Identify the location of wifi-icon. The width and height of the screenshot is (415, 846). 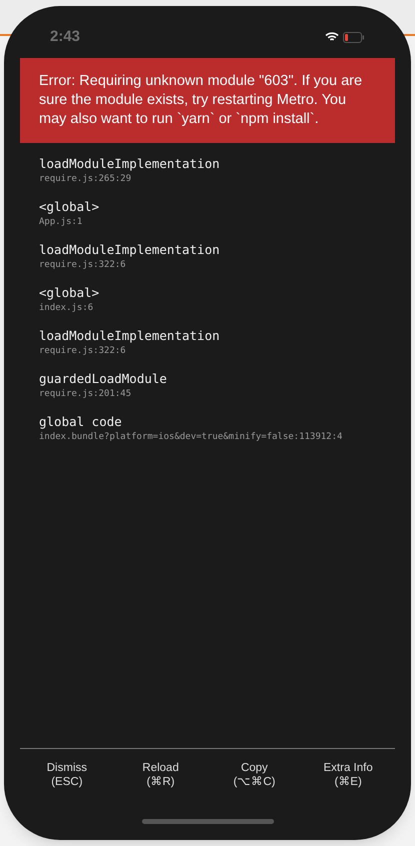
(332, 37).